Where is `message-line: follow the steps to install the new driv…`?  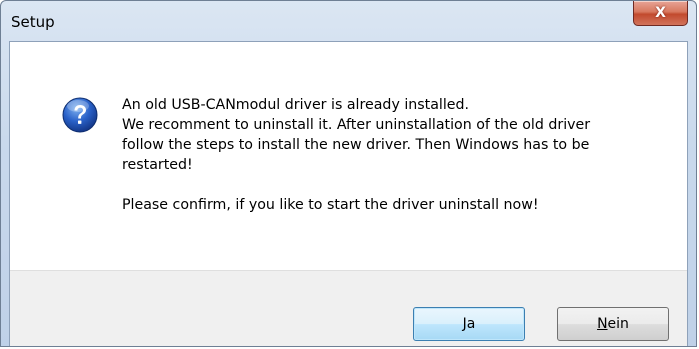
message-line: follow the steps to install the new driv… is located at coordinates (356, 145).